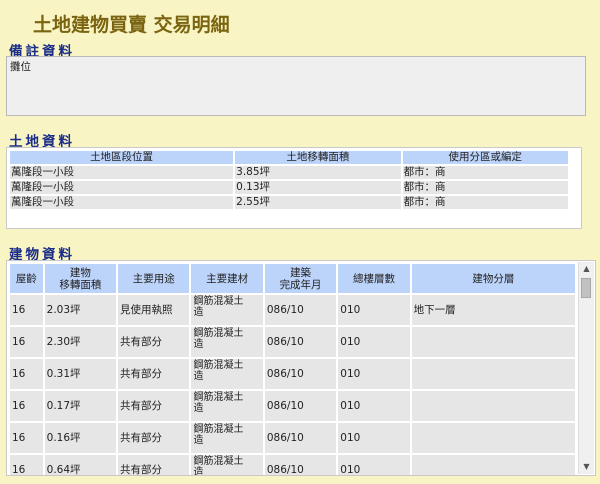  I want to click on building-col-header: 建物 移轉面積, so click(80, 278).